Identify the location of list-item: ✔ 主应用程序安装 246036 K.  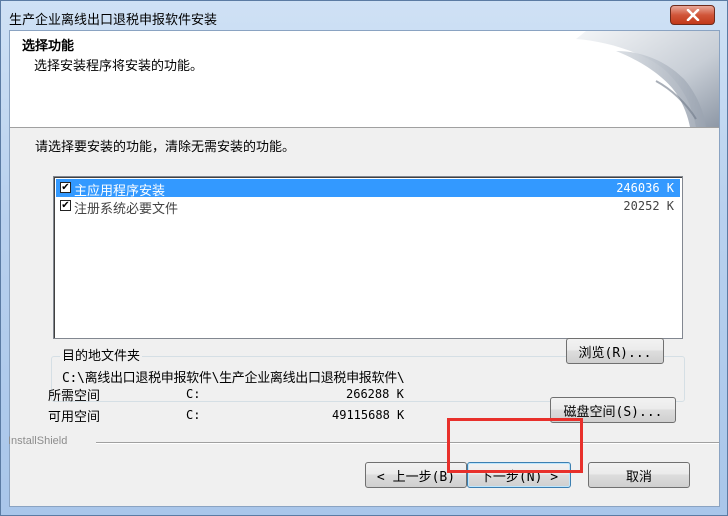
(368, 189).